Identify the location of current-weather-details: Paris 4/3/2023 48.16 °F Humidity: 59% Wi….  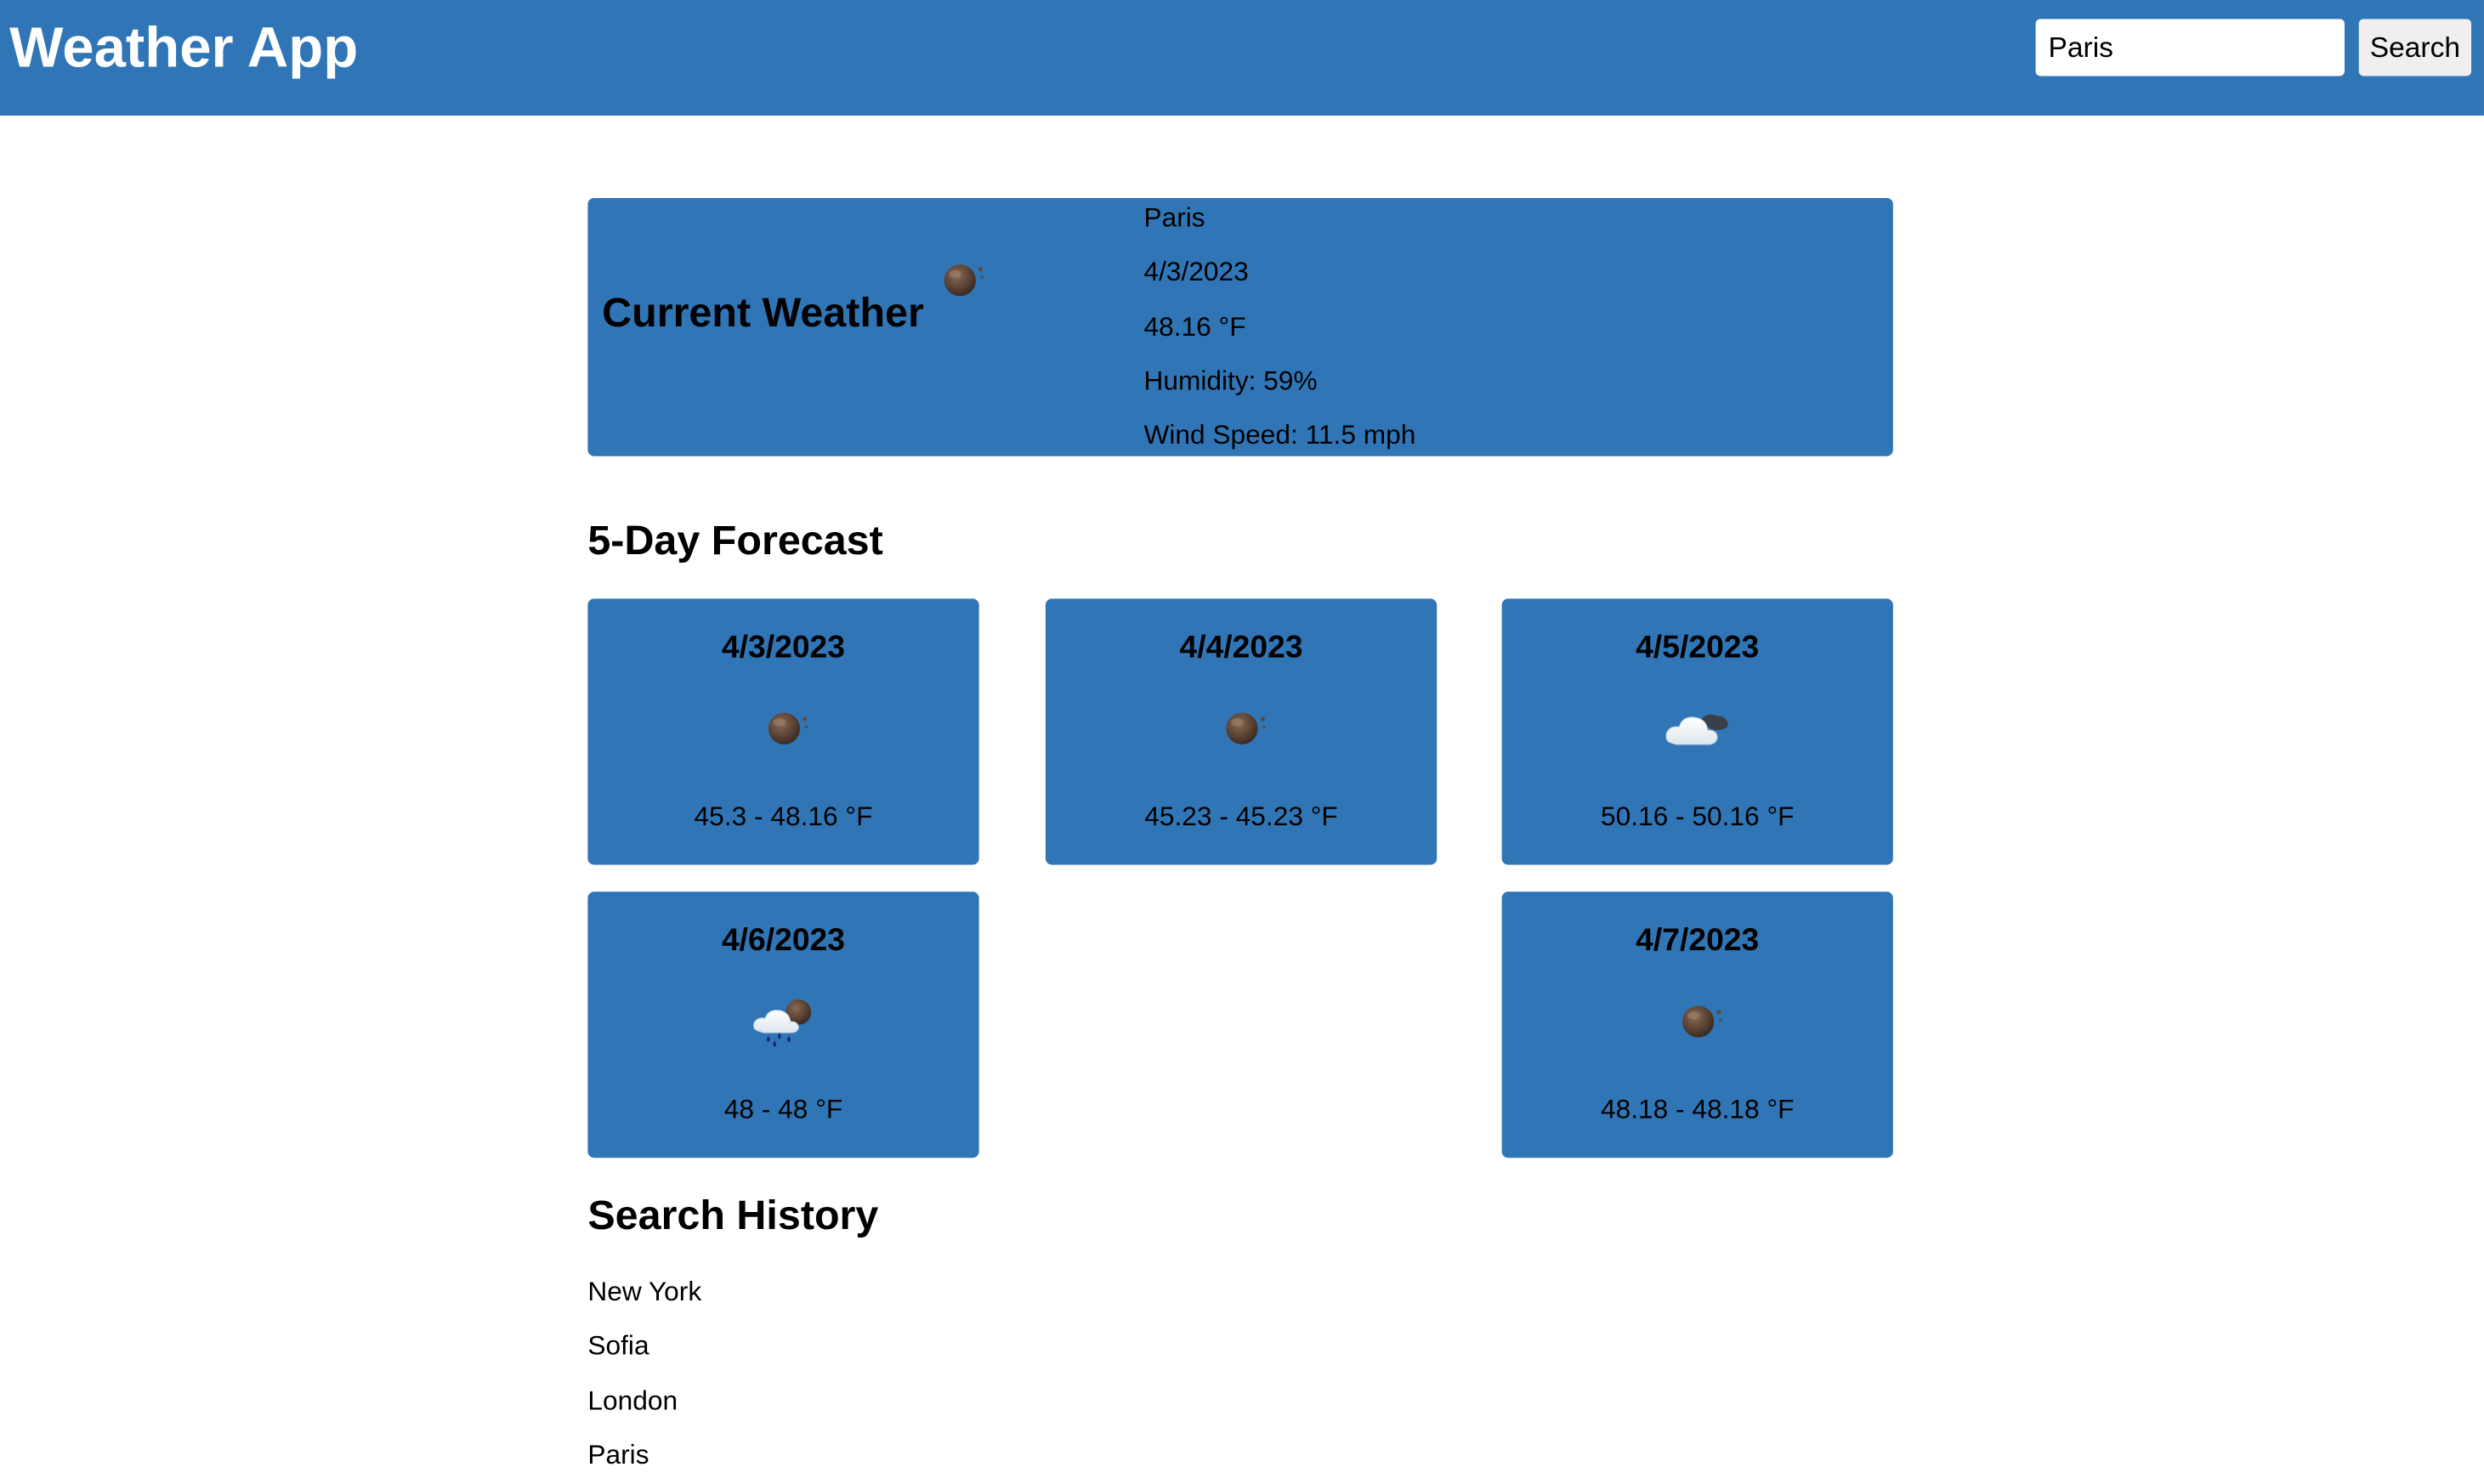
(1279, 330).